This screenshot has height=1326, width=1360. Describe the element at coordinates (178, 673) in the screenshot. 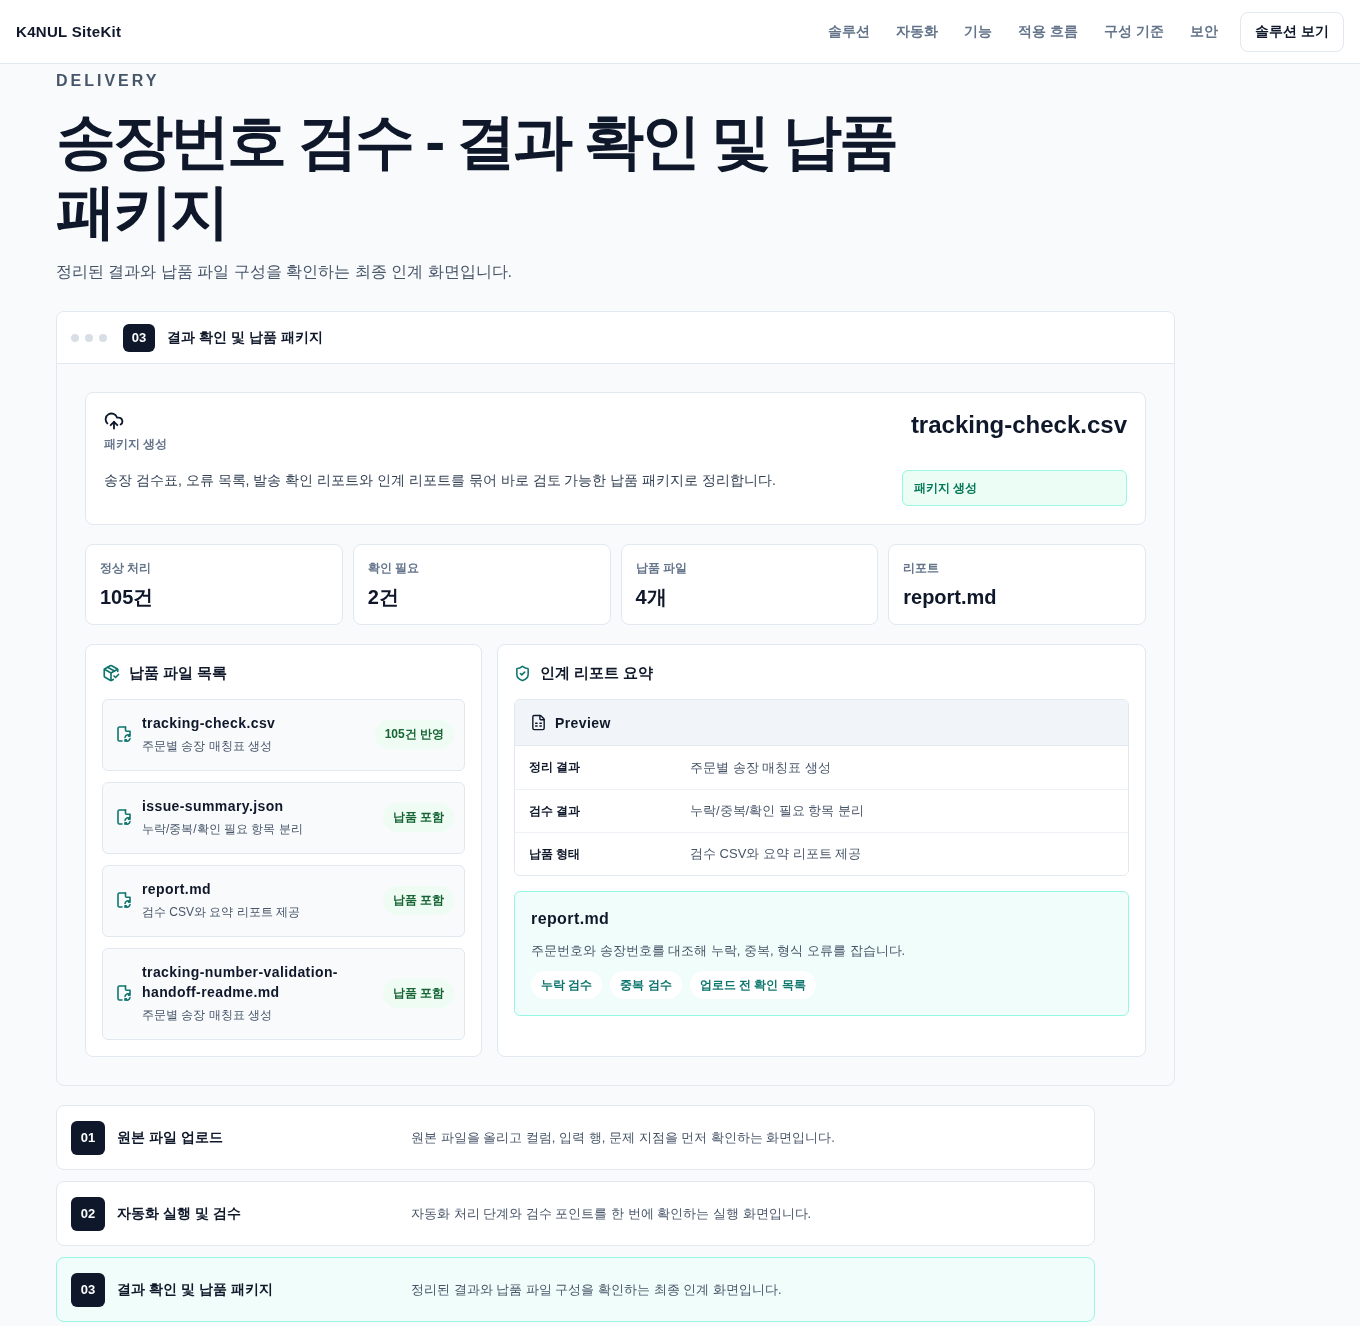

I see `section-title: 납품 파일 목록` at that location.